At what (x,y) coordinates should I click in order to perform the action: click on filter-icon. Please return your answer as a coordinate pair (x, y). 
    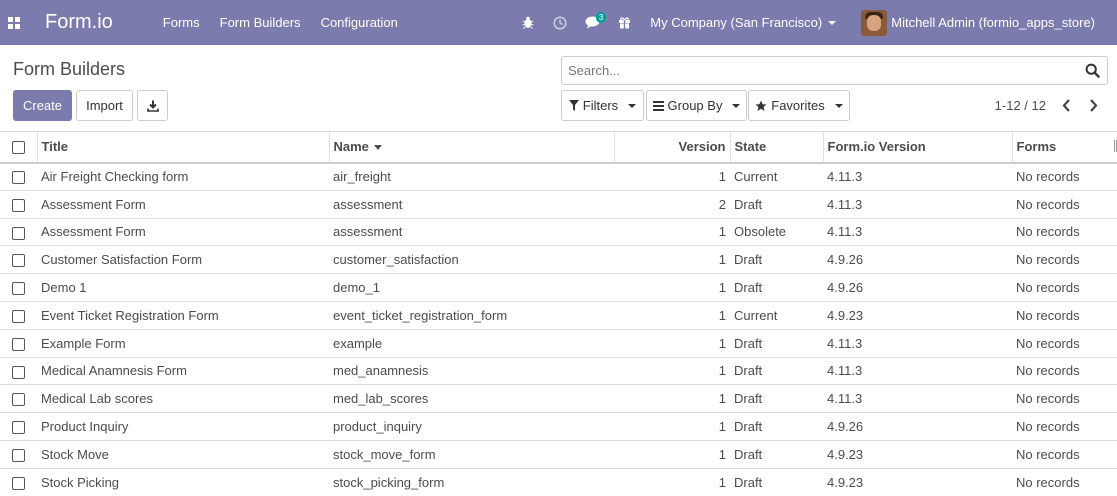
    Looking at the image, I should click on (573, 105).